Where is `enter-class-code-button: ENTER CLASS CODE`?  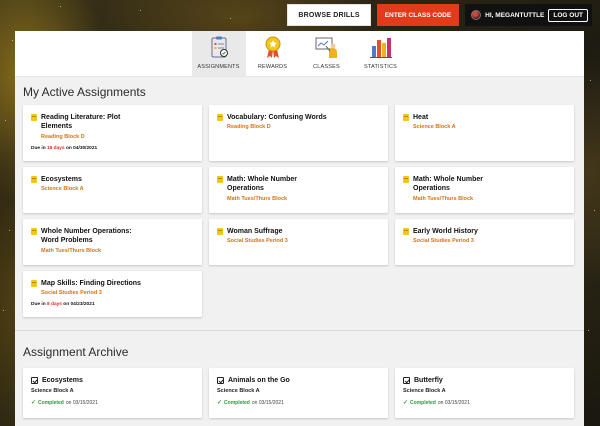
enter-class-code-button: ENTER CLASS CODE is located at coordinates (418, 15).